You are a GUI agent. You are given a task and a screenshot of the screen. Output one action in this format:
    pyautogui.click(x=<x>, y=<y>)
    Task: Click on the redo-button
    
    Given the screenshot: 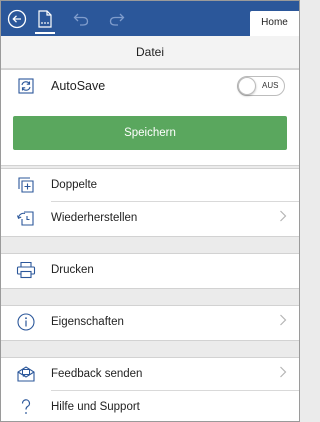 What is the action you would take?
    pyautogui.click(x=117, y=18)
    